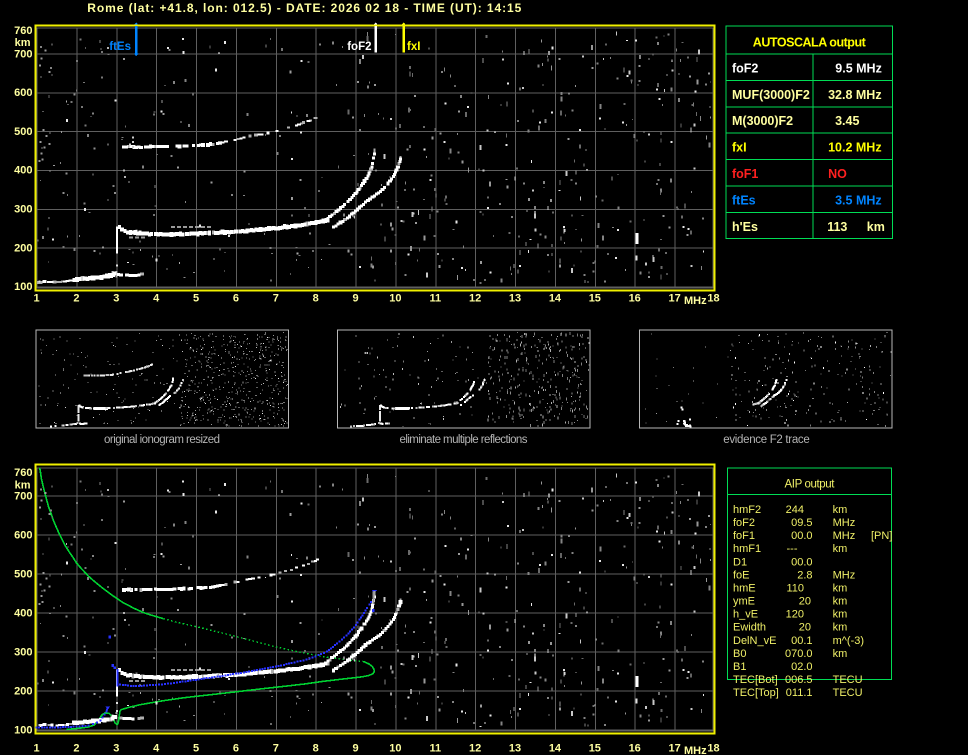 The height and width of the screenshot is (755, 968). Describe the element at coordinates (810, 43) in the screenshot. I see `svg-text: AUTOSCALA output` at that location.